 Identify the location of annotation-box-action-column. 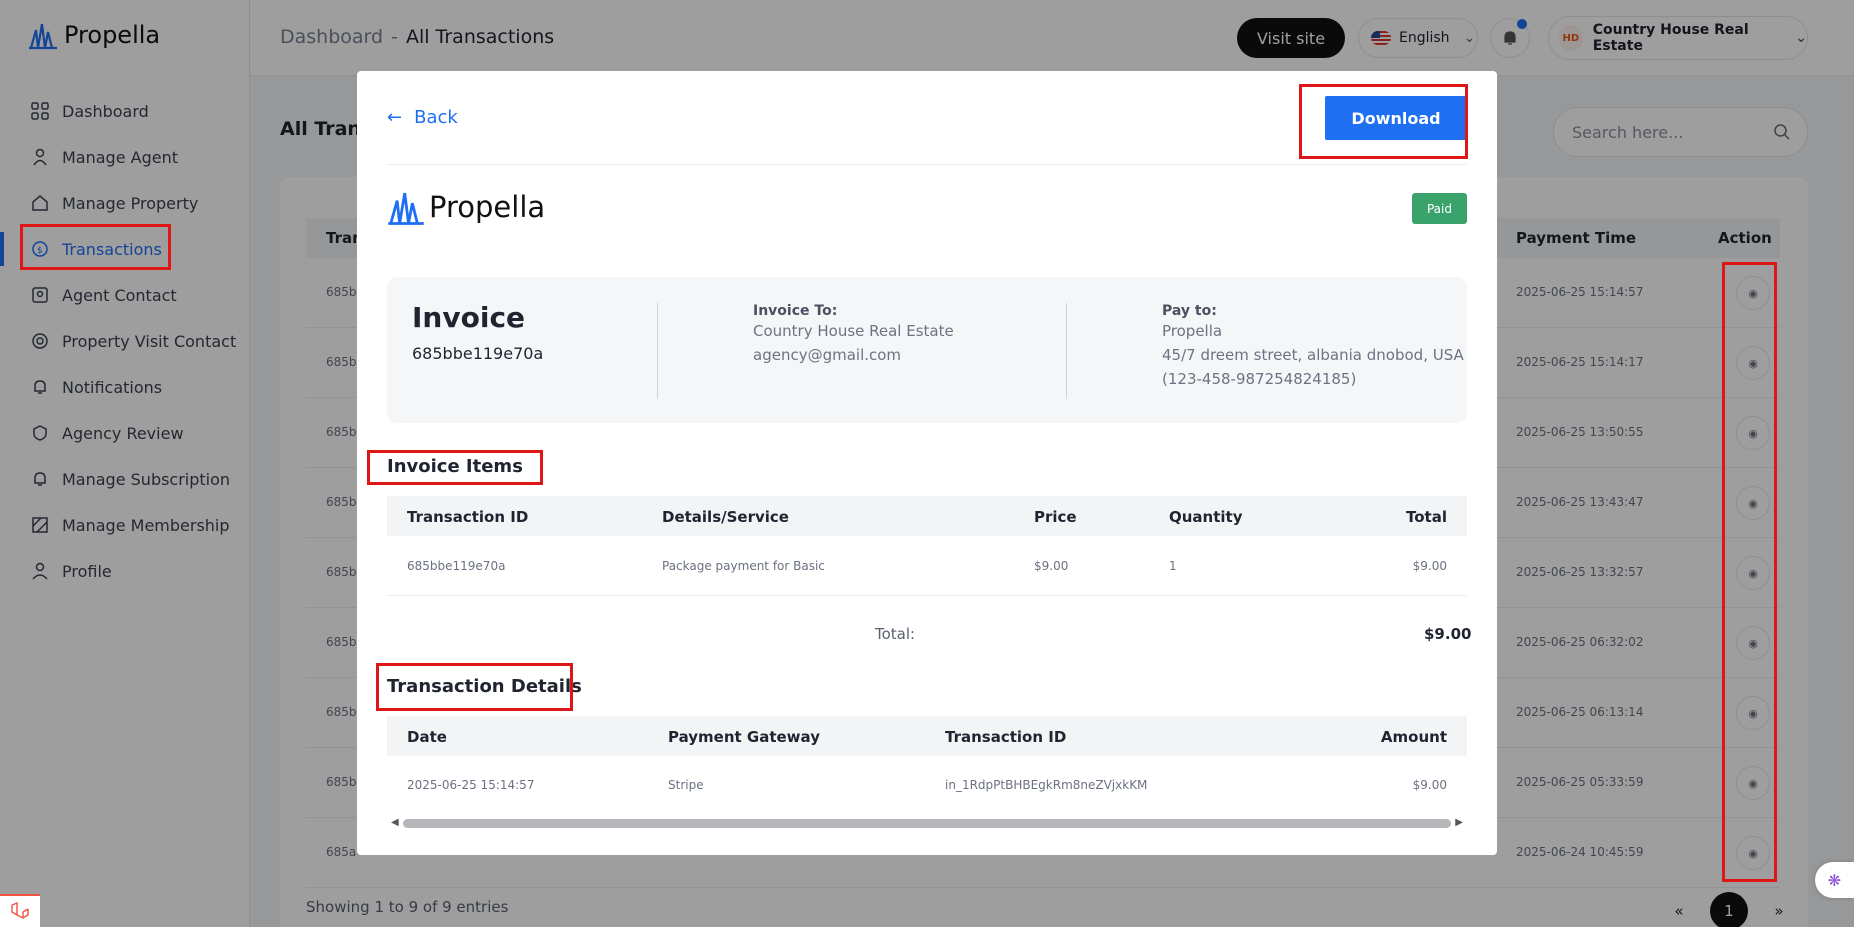
(1749, 572).